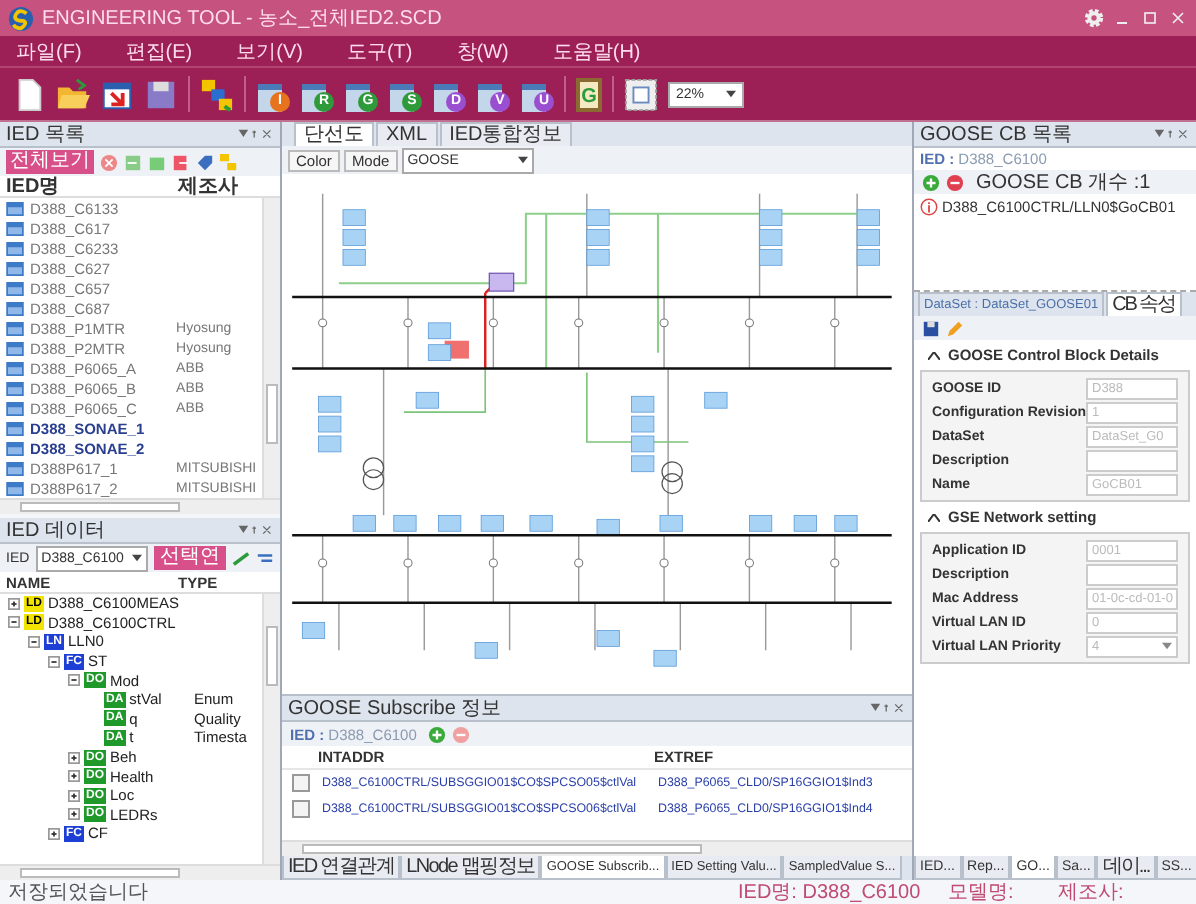 The height and width of the screenshot is (904, 1196). I want to click on logo-icon, so click(21, 18).